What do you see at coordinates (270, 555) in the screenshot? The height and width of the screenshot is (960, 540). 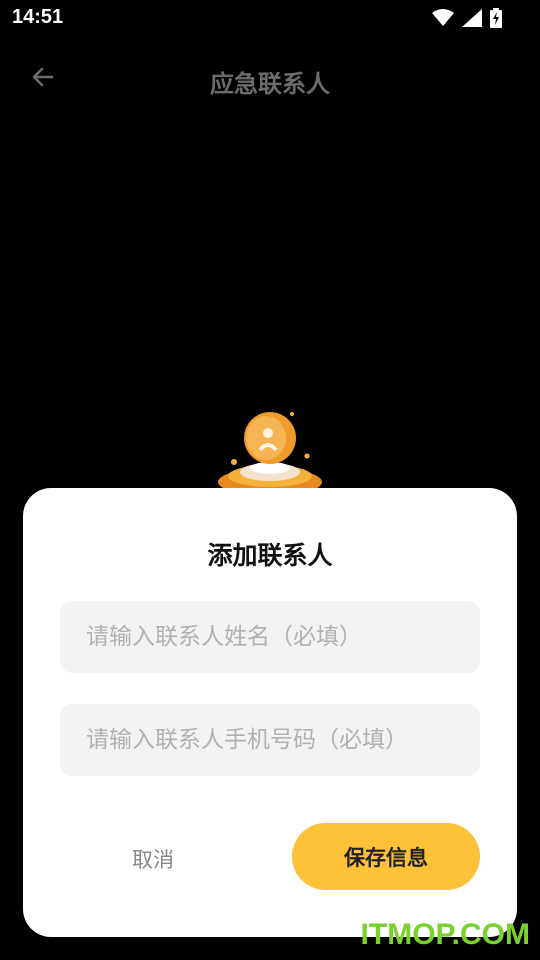 I see `dialog-title: 添加联系人` at bounding box center [270, 555].